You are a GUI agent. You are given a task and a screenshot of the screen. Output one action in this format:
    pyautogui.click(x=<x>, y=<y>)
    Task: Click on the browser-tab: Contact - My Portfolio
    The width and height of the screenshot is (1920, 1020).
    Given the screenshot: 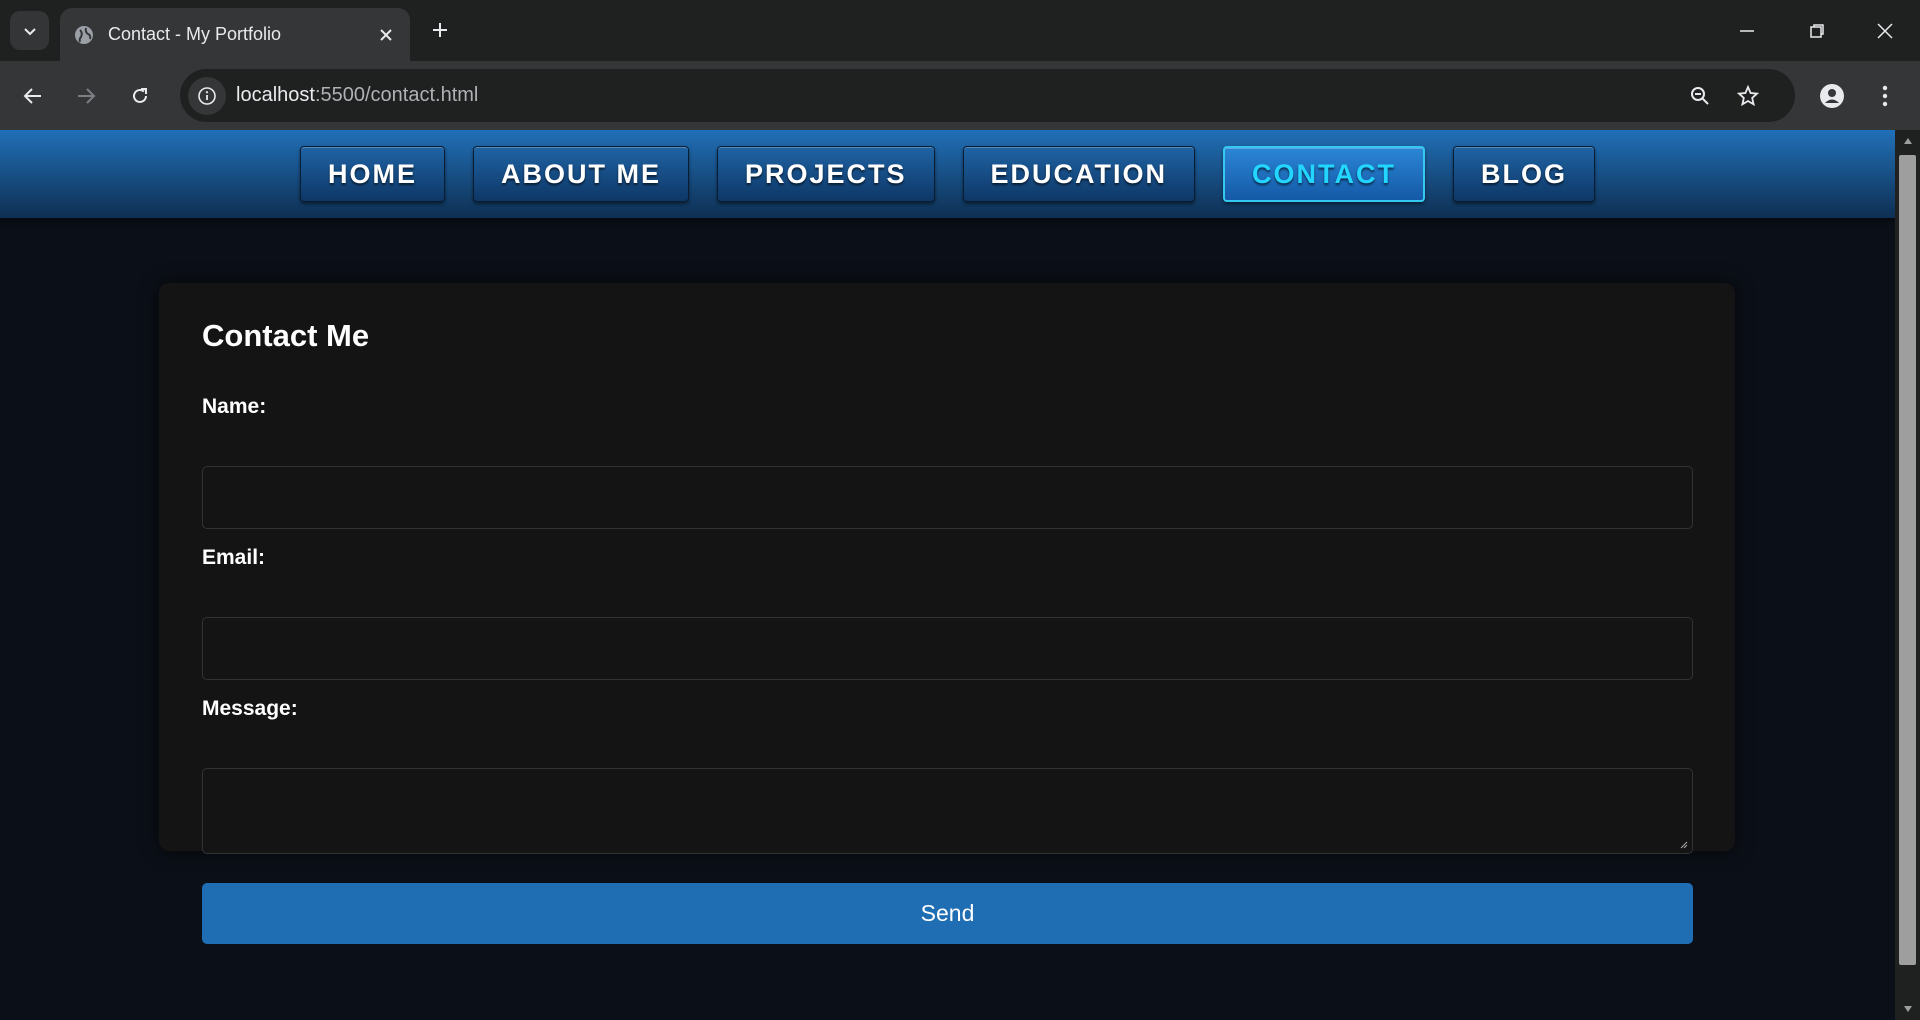 What is the action you would take?
    pyautogui.click(x=235, y=34)
    